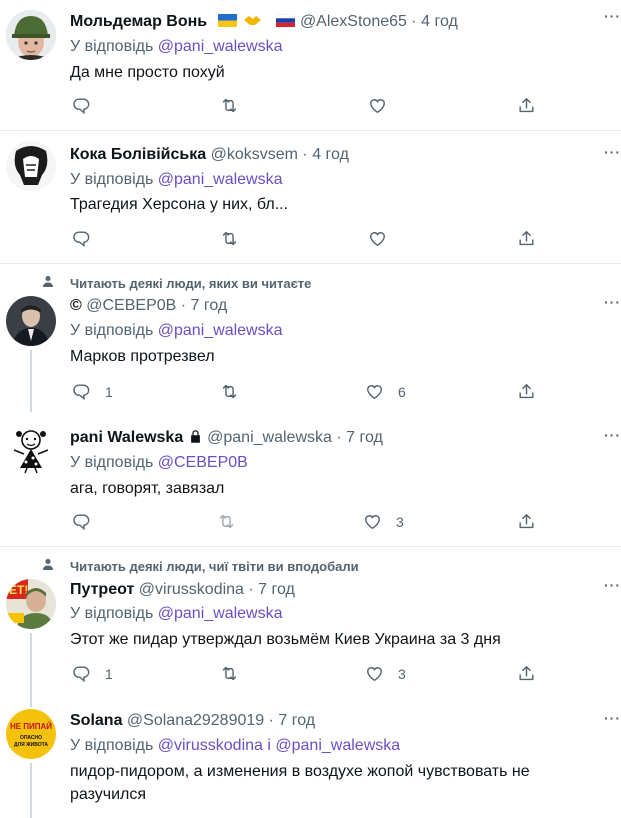  Describe the element at coordinates (31, 734) in the screenshot. I see `avatar: НЕ ПИПАЙ ОПАСНО ДЛЯ ЖИВОТА` at that location.